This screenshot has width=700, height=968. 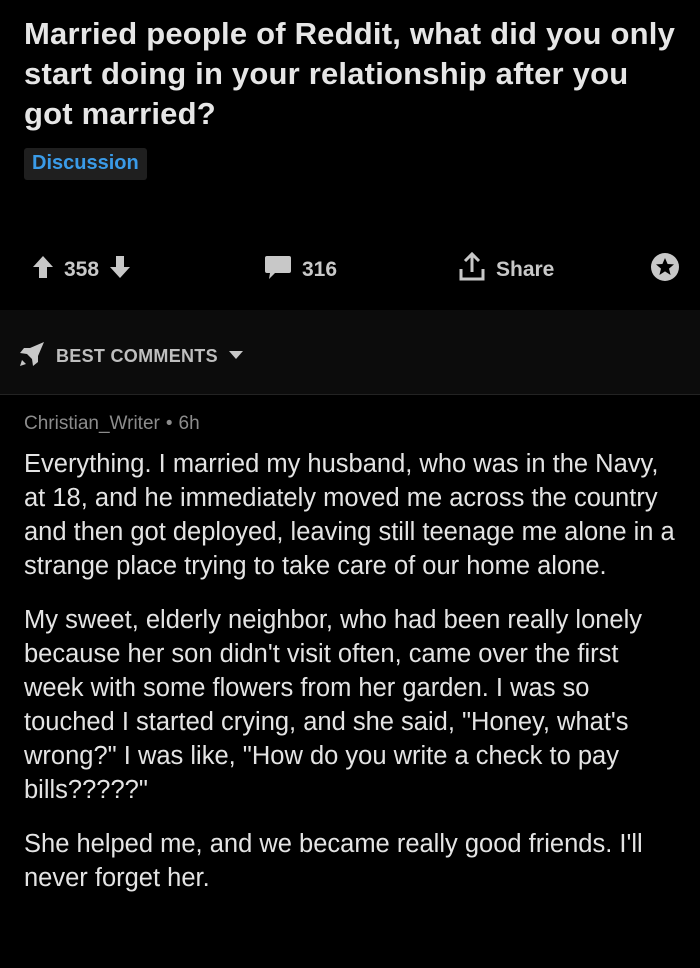 I want to click on vote-count: 358, so click(x=82, y=269).